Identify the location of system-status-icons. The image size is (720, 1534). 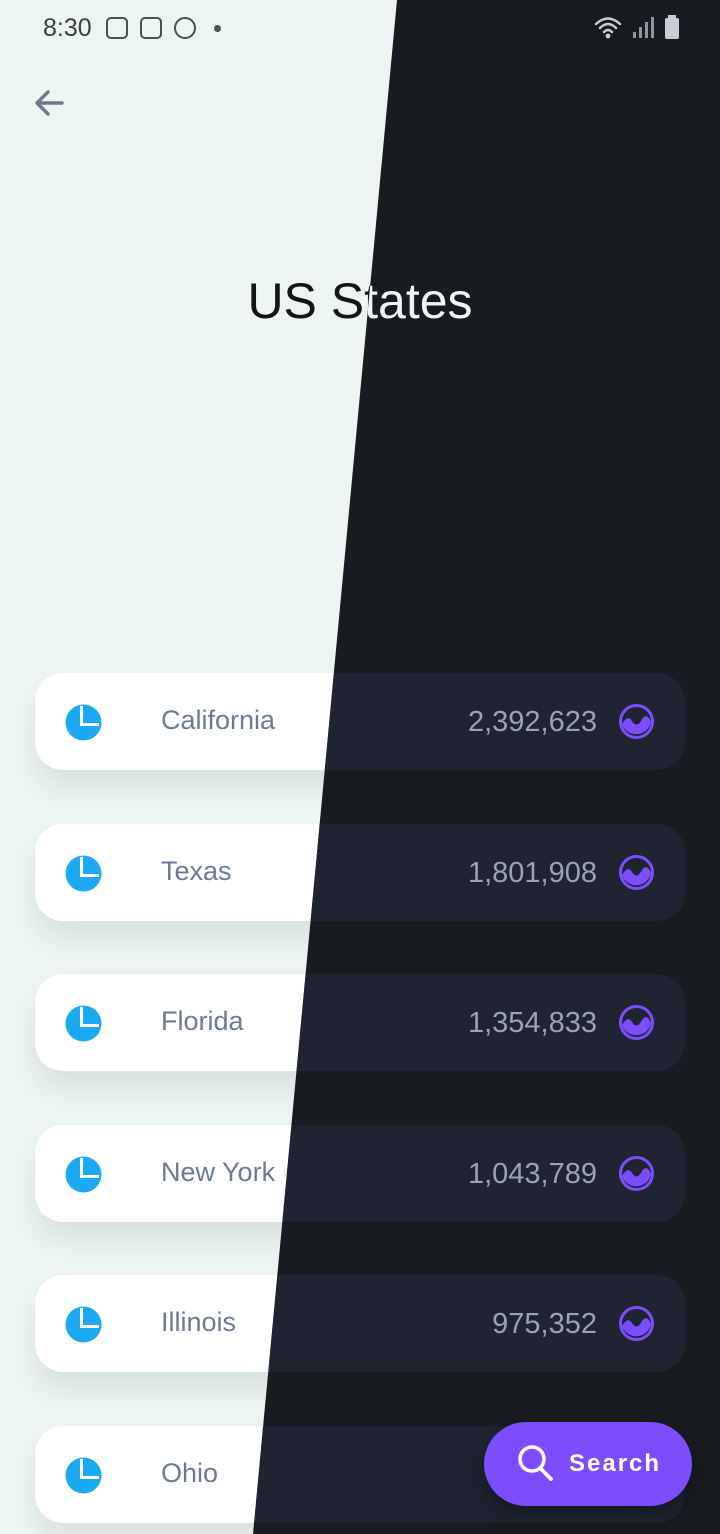
(637, 27).